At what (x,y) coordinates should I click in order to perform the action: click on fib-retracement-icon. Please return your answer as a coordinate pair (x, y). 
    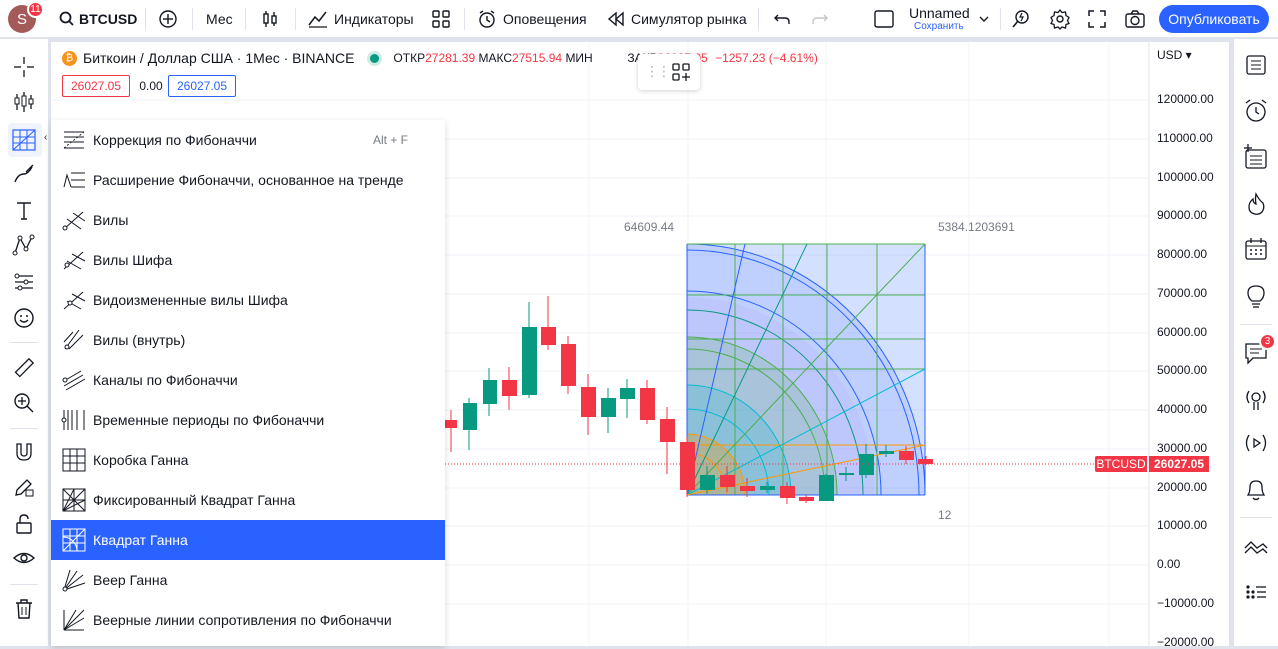
    Looking at the image, I should click on (74, 140).